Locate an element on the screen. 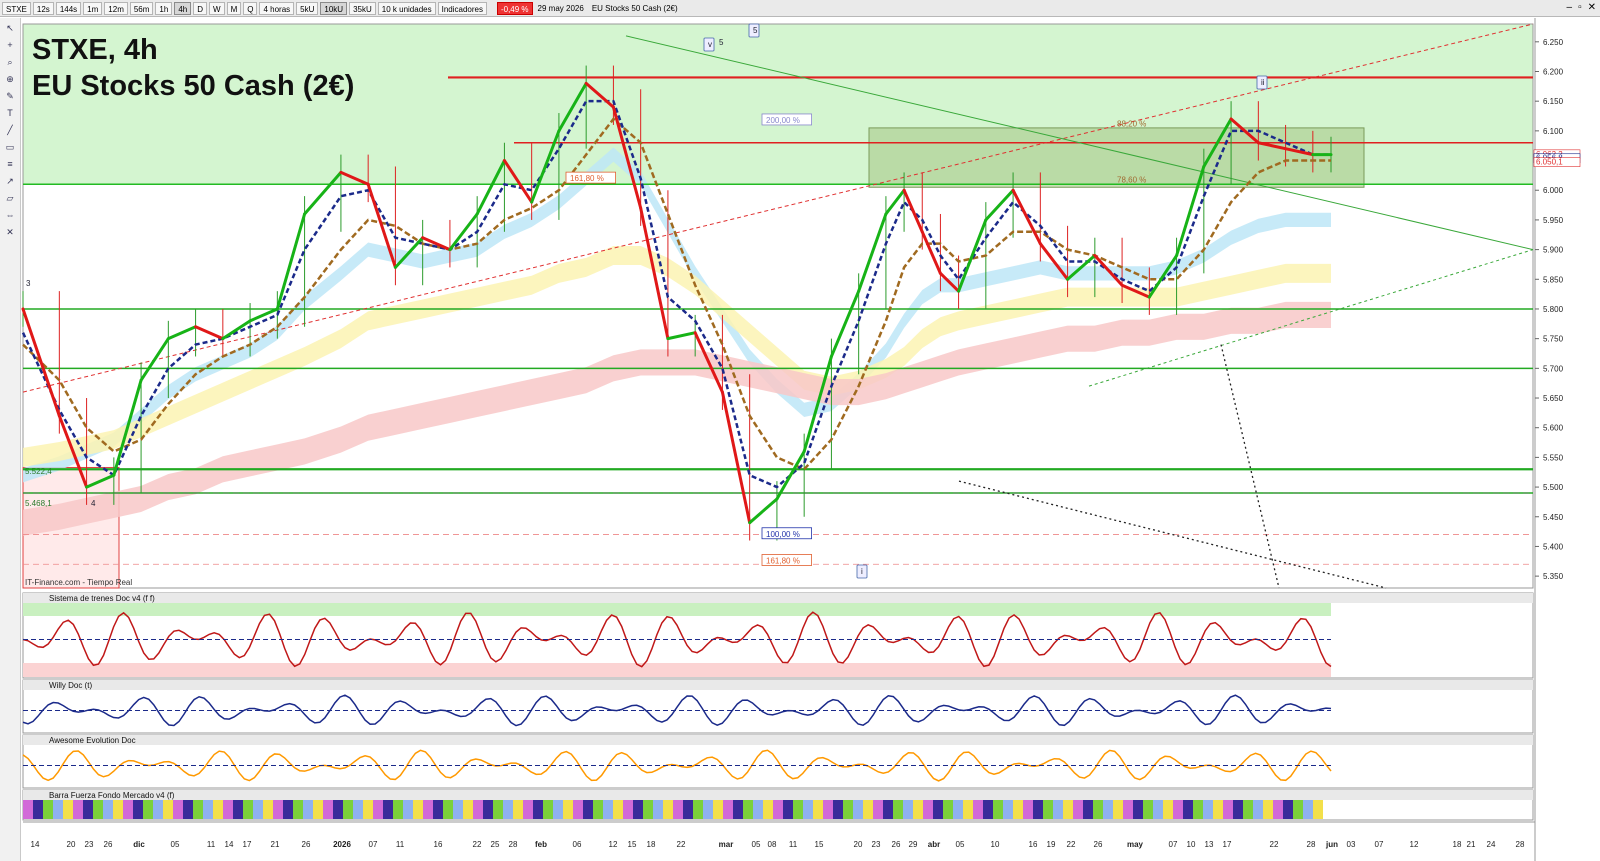 This screenshot has width=1600, height=861. x-tick-label: 18 is located at coordinates (1457, 844).